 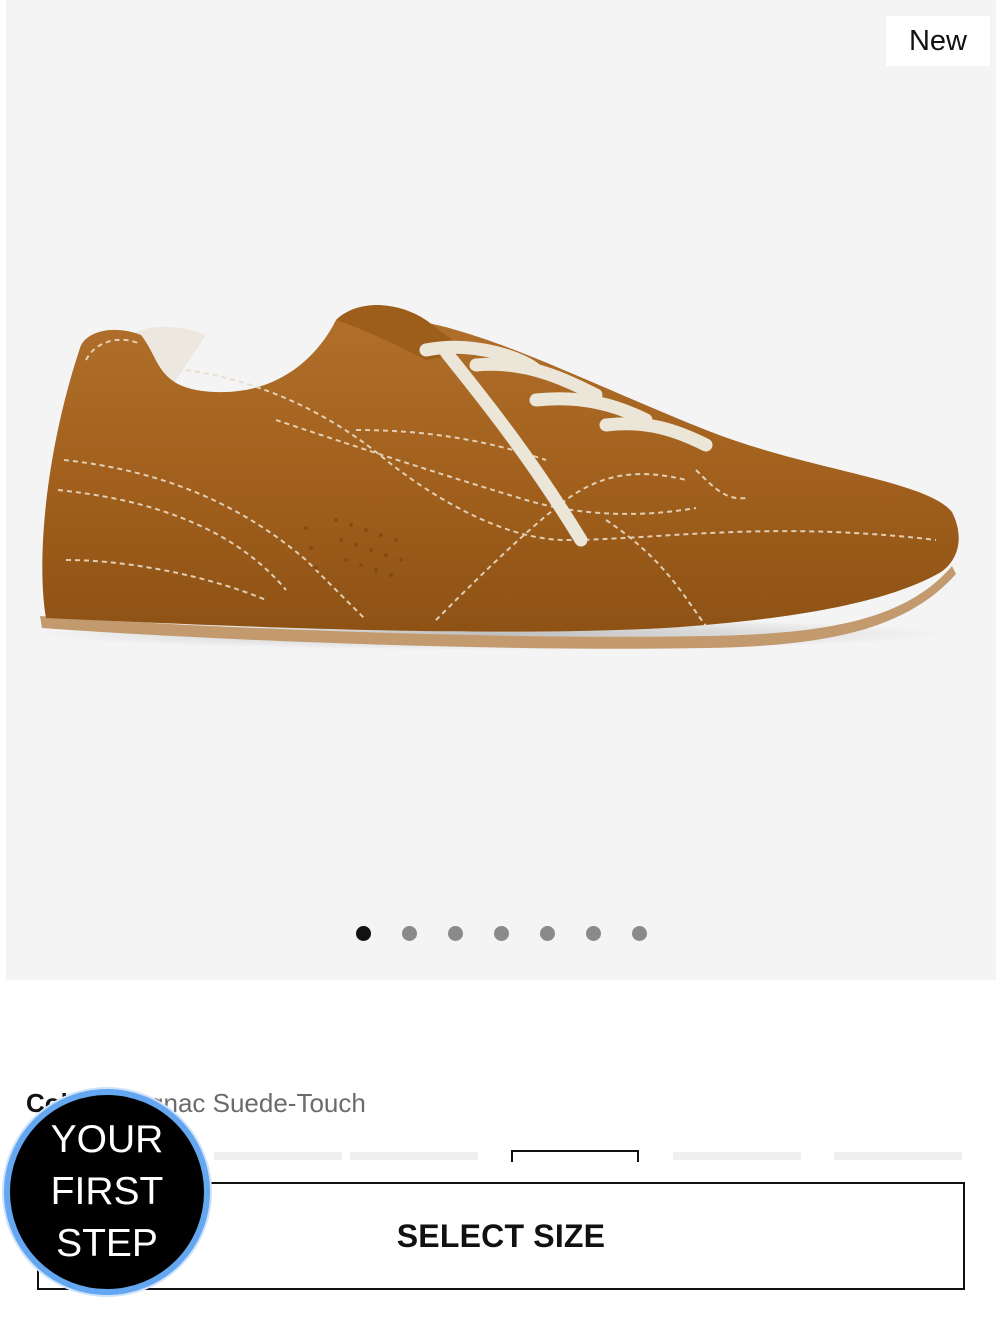 I want to click on color-swatch-4-selected, so click(x=575, y=1156).